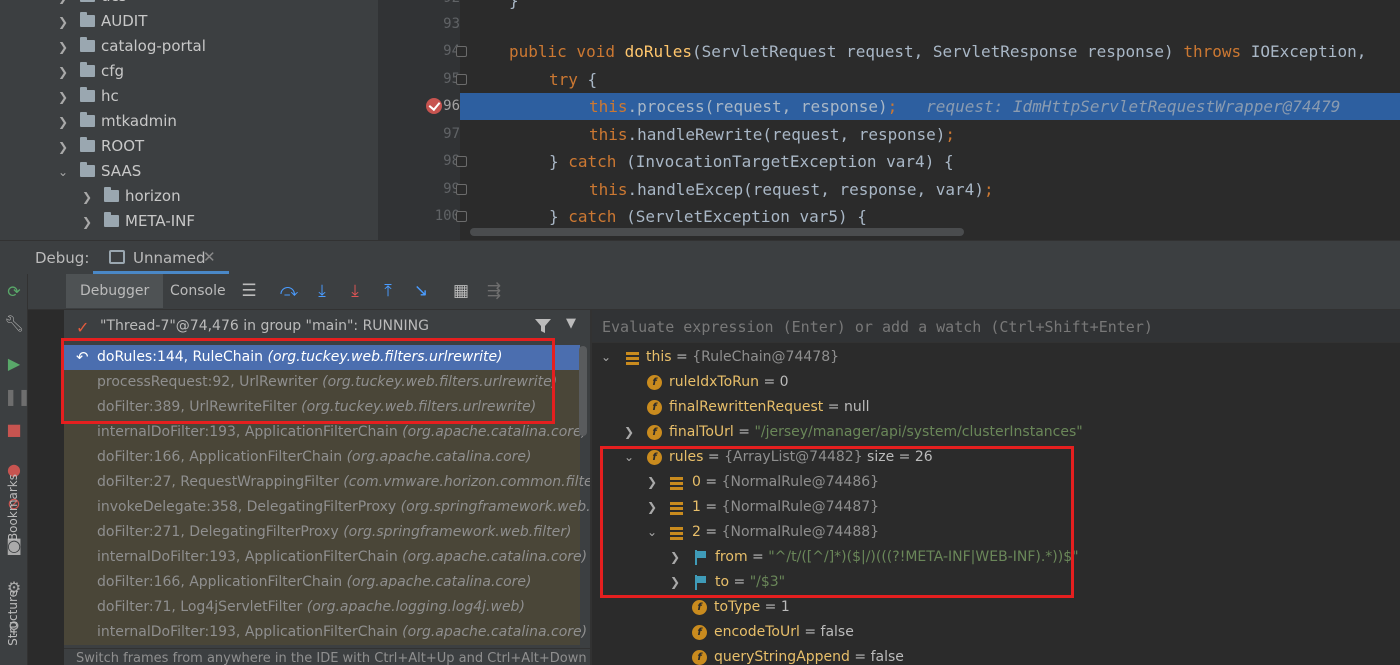 This screenshot has width=1400, height=665. Describe the element at coordinates (121, 171) in the screenshot. I see `tree-item-label: SAAS` at that location.